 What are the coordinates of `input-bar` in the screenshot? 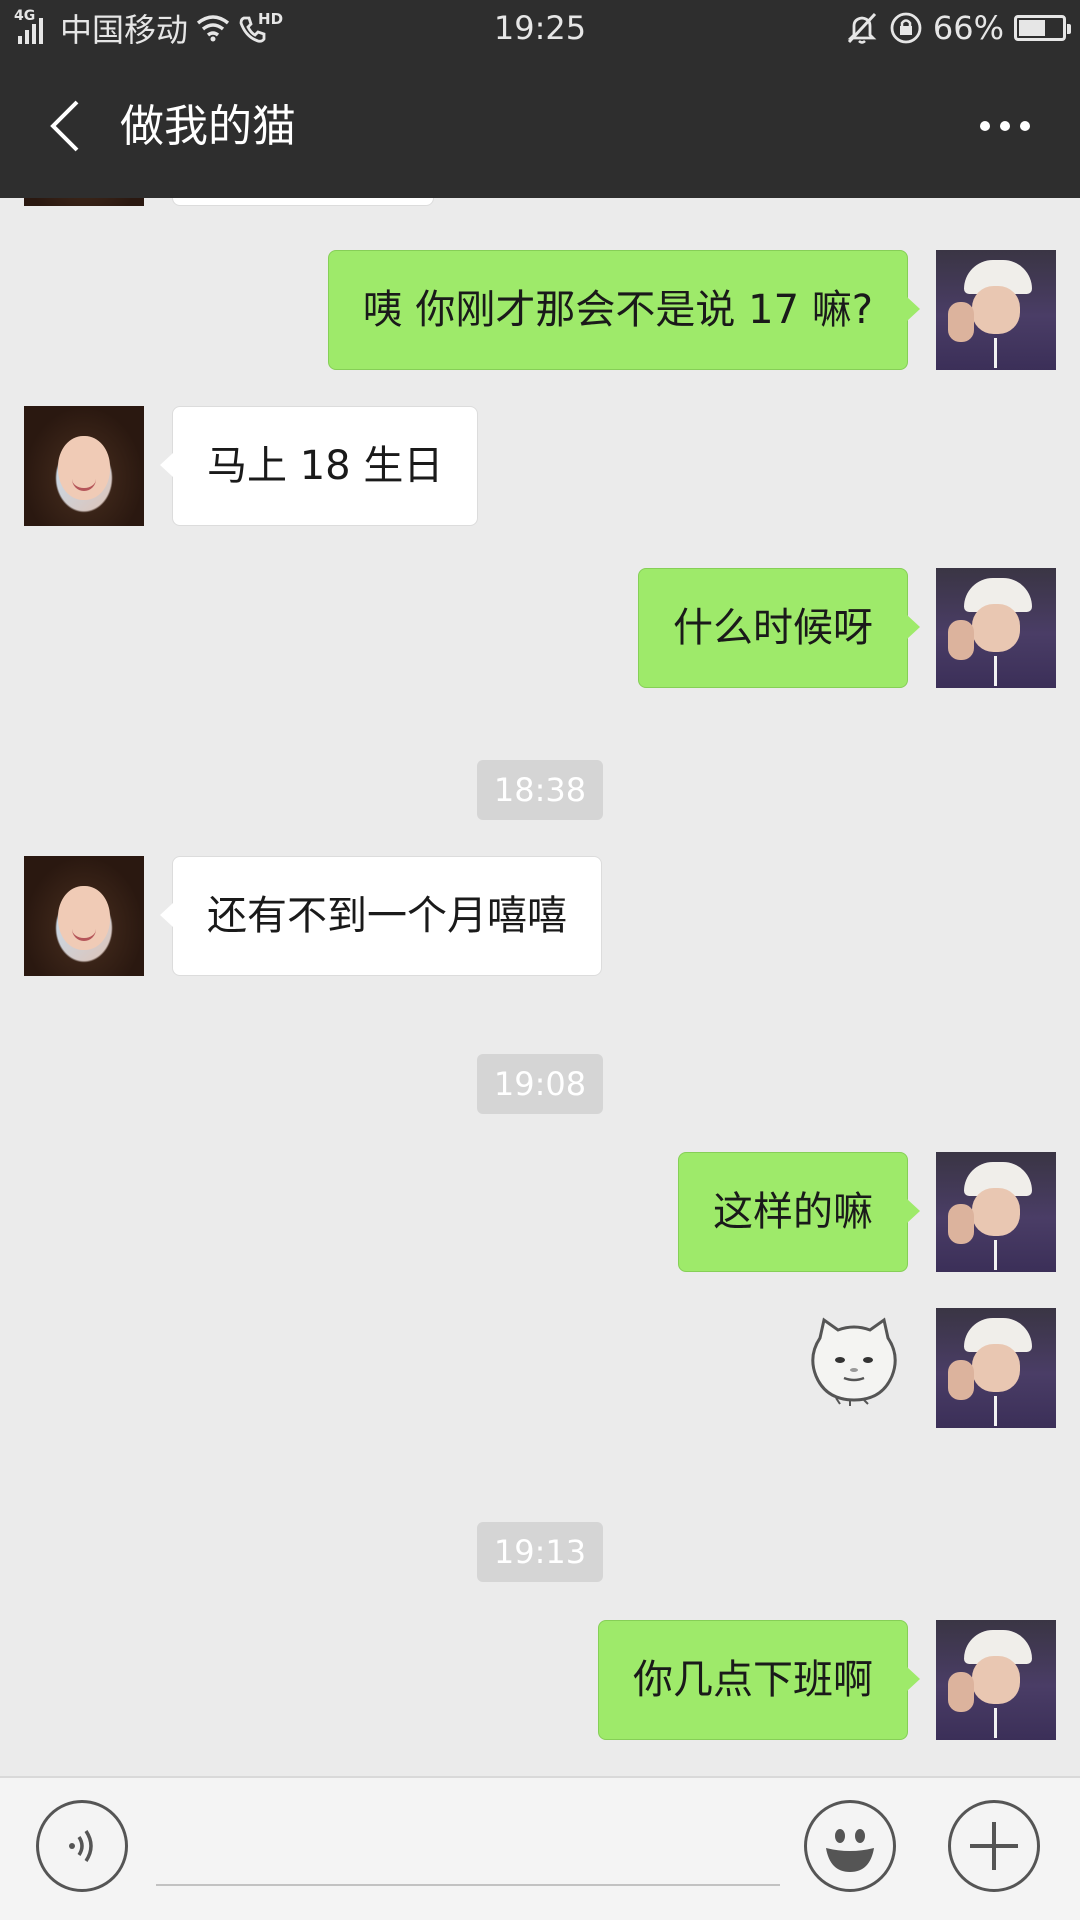 It's located at (540, 1848).